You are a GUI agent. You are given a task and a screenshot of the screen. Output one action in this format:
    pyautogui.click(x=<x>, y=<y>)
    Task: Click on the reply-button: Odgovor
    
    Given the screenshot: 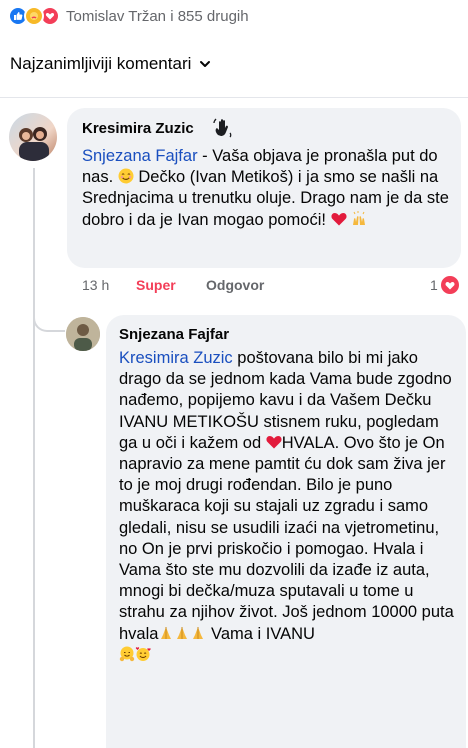 What is the action you would take?
    pyautogui.click(x=235, y=285)
    